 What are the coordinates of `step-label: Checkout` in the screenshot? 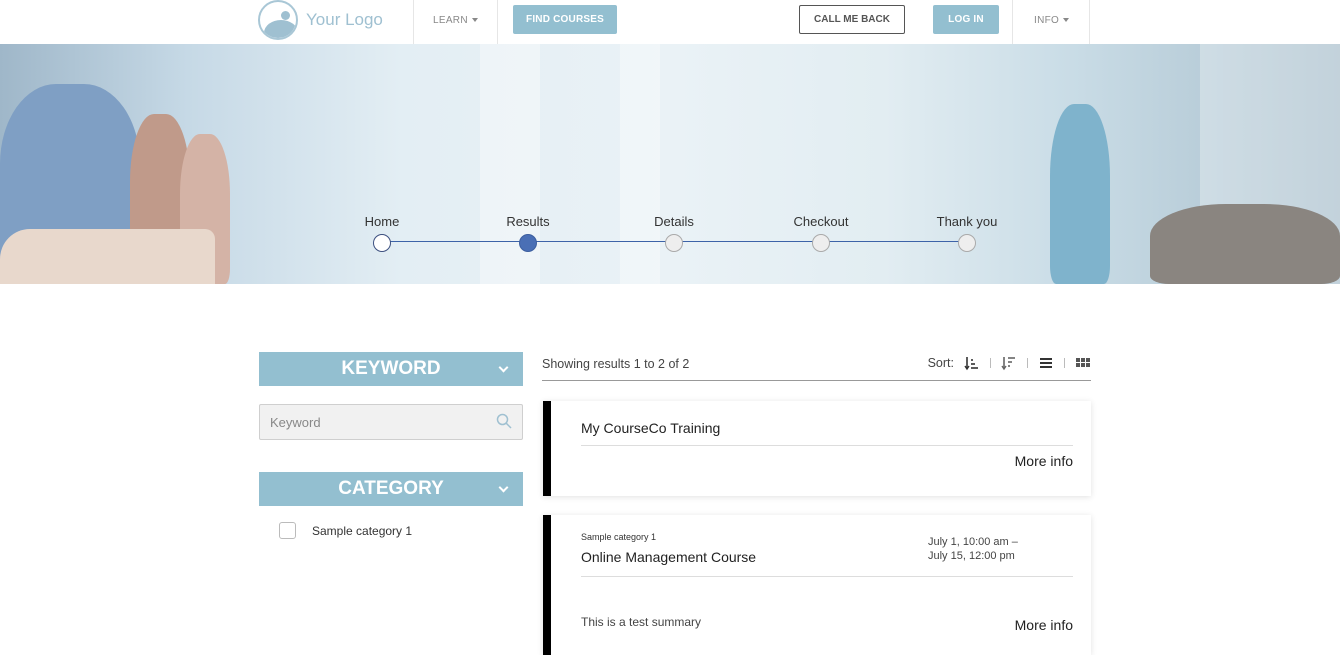 It's located at (821, 221).